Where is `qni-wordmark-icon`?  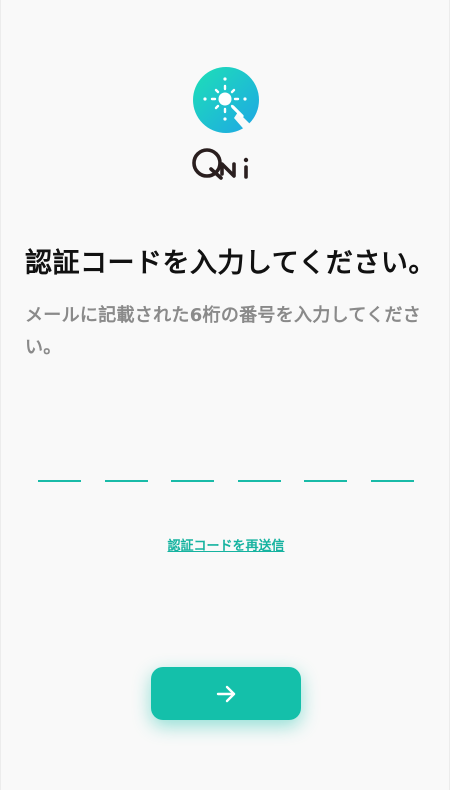 qni-wordmark-icon is located at coordinates (220, 164).